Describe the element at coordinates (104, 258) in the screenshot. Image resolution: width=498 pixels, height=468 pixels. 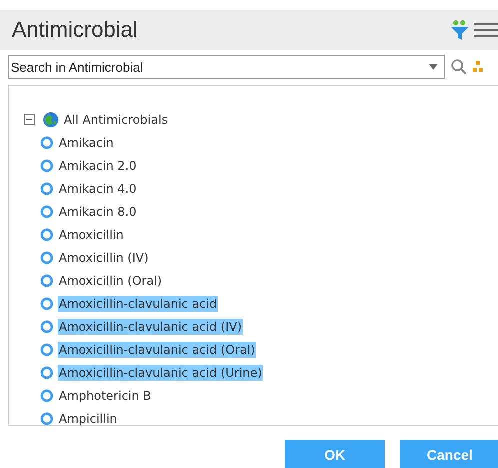
I see `tree-item: Amoxicillin (IV)` at that location.